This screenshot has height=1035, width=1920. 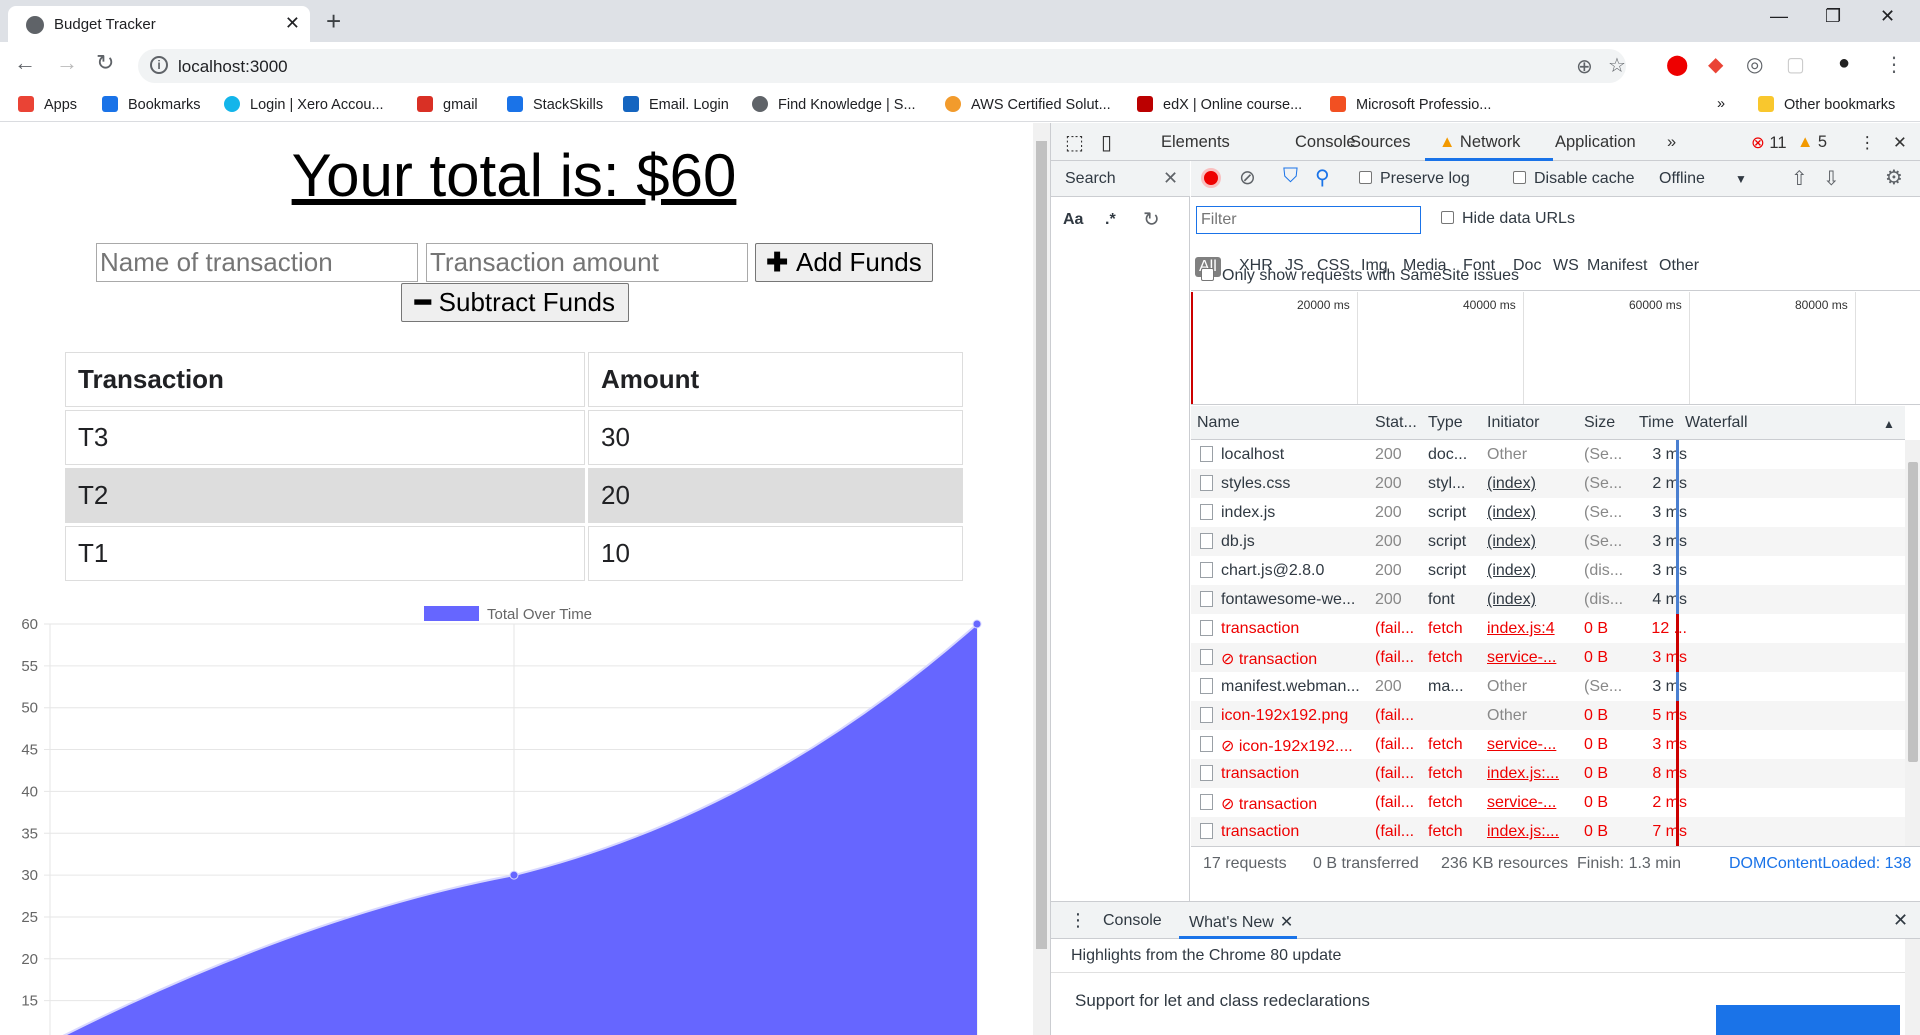 I want to click on column-header-size: Size, so click(x=1599, y=423).